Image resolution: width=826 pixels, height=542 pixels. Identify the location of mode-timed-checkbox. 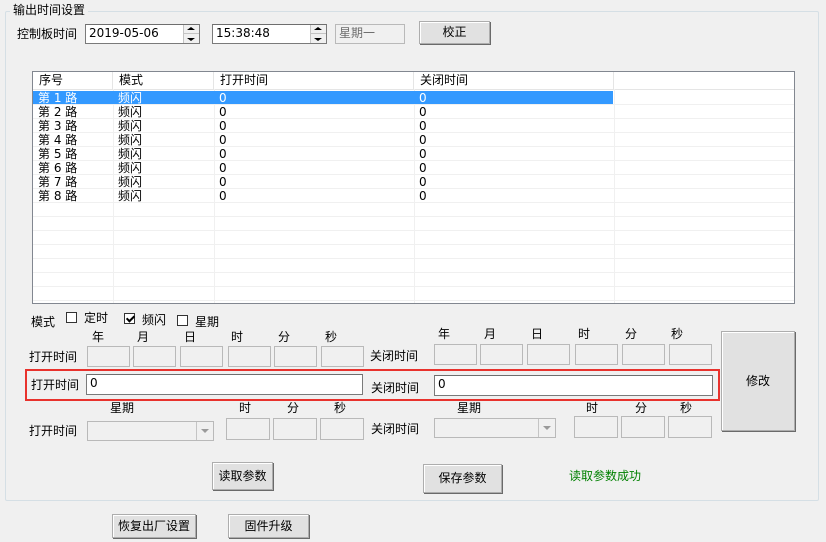
(71, 317).